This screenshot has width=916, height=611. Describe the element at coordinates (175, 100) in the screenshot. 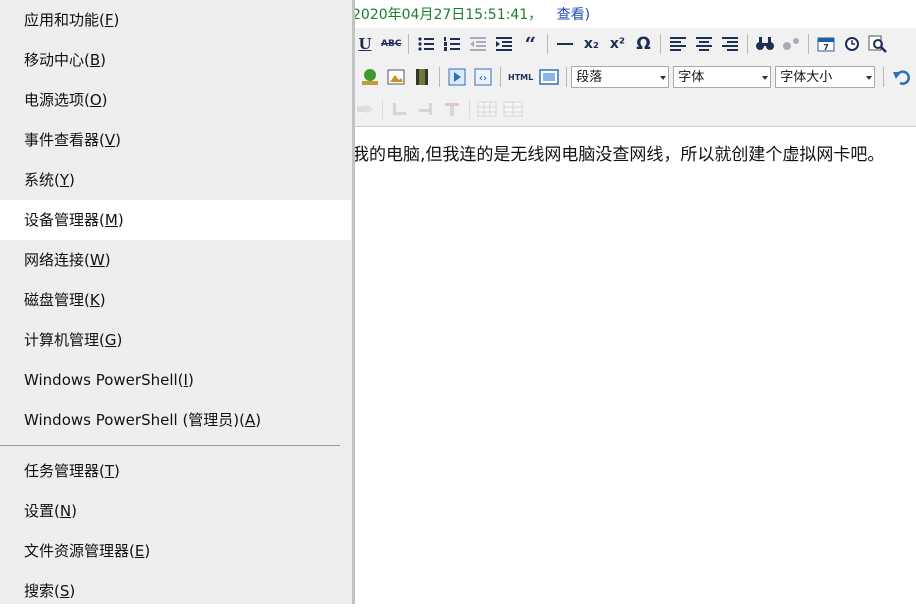

I see `menu-item-power-options: 电源选项(O)` at that location.